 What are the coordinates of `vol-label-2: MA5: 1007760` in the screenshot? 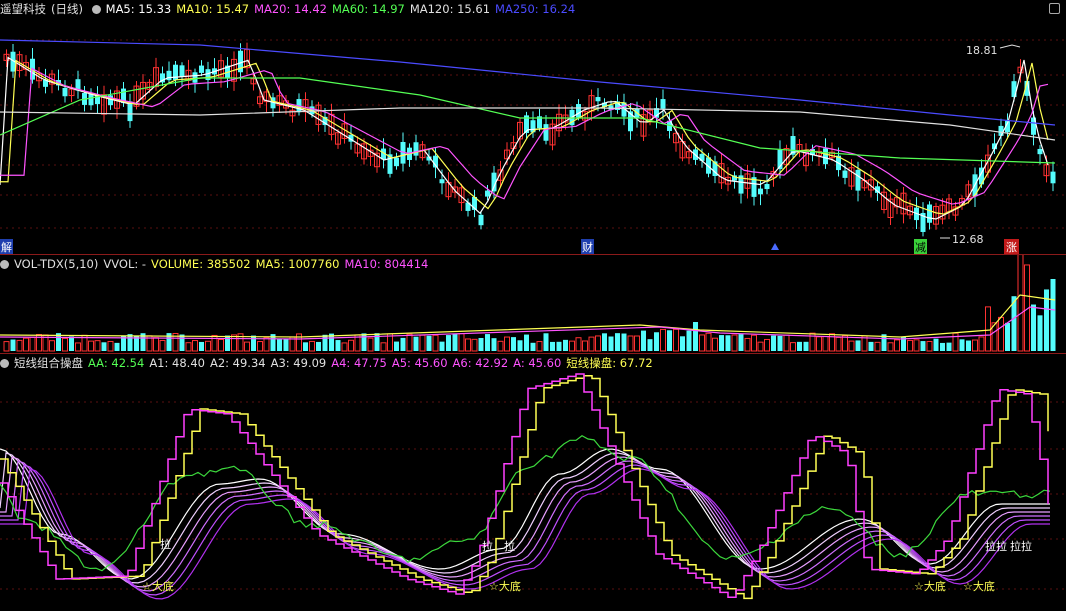 It's located at (297, 264).